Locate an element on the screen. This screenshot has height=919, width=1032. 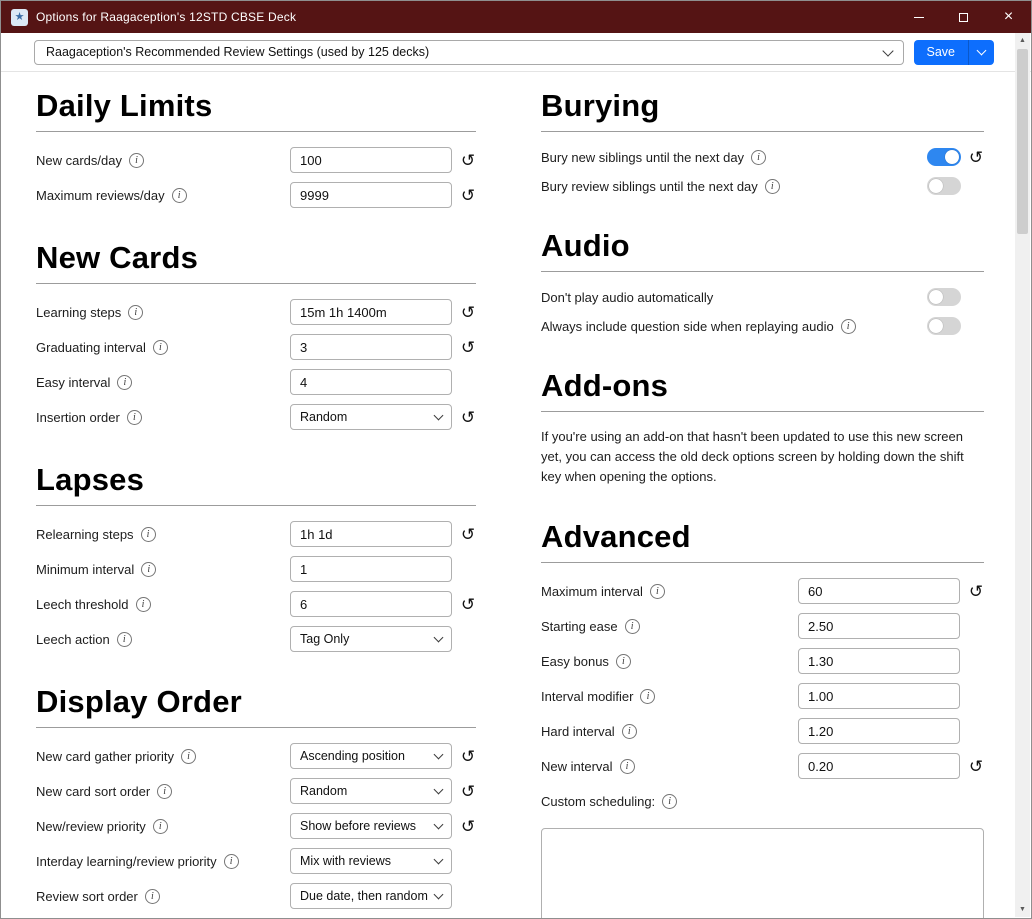
setting-label-wrap: Easy interval i is located at coordinates (163, 382).